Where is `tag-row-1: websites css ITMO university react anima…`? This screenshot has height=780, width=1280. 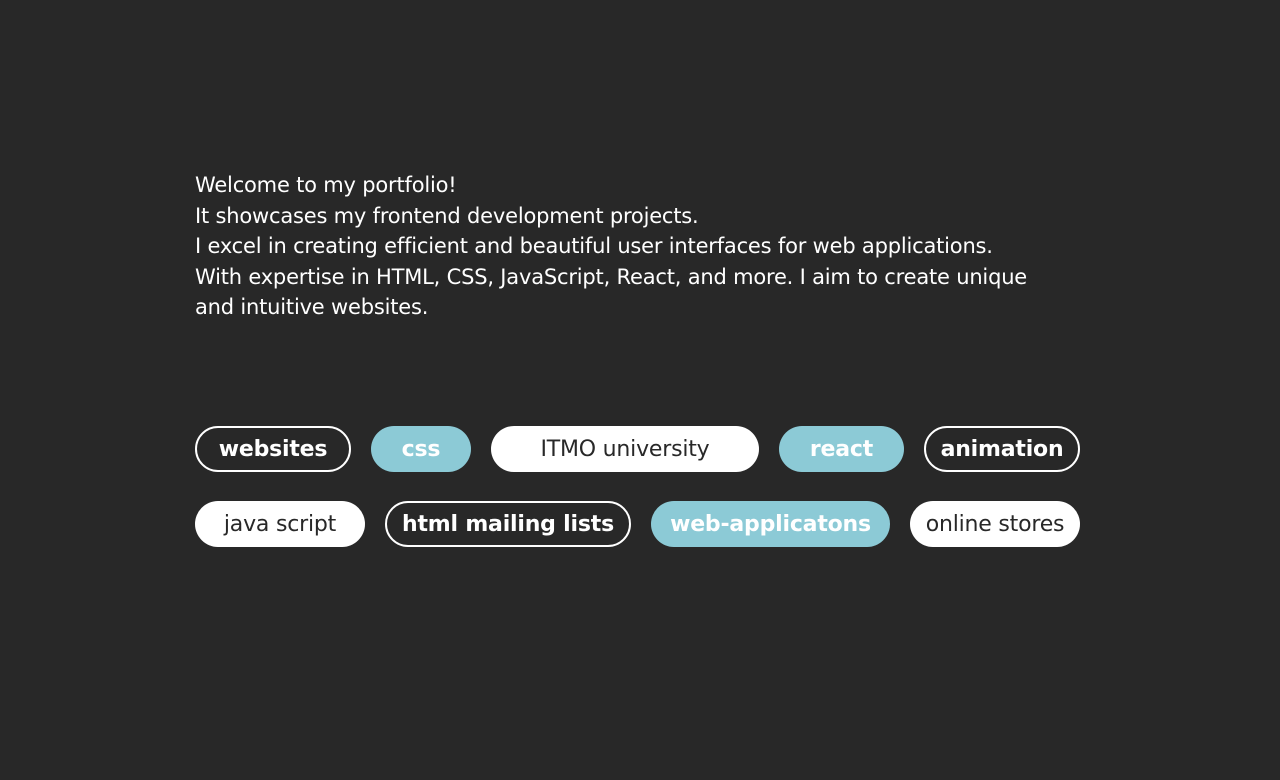
tag-row-1: websites css ITMO university react anima… is located at coordinates (638, 449).